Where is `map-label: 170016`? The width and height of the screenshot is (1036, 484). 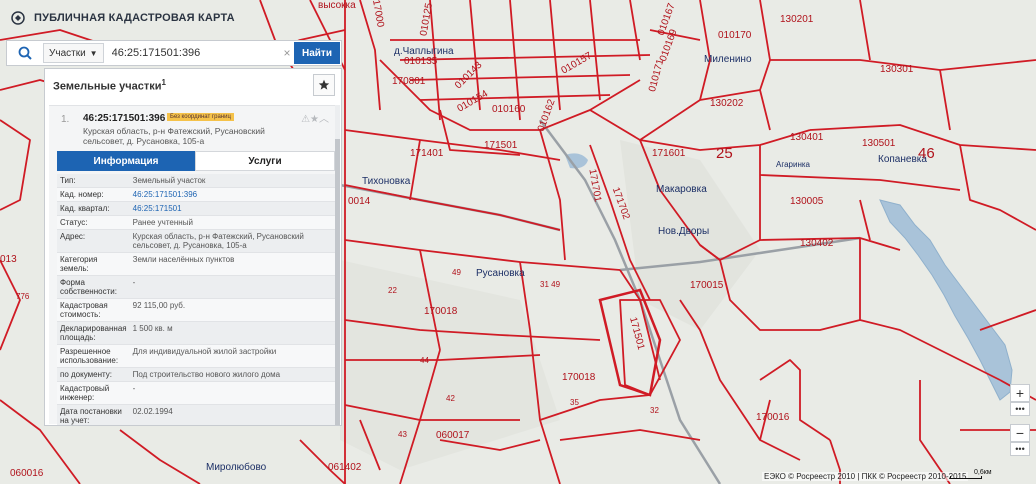
map-label: 170016 is located at coordinates (773, 417).